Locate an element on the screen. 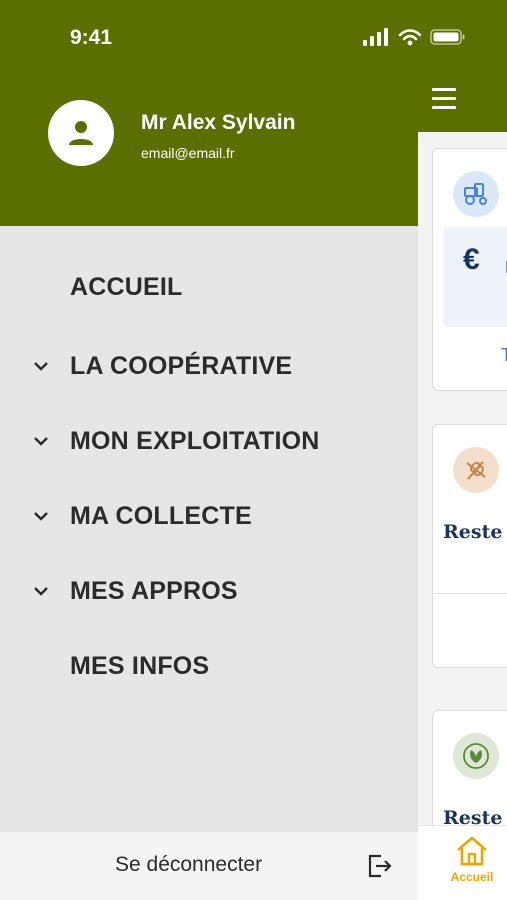 This screenshot has height=900, width=507. menu-item-mes-appros: MES APPROS is located at coordinates (209, 591).